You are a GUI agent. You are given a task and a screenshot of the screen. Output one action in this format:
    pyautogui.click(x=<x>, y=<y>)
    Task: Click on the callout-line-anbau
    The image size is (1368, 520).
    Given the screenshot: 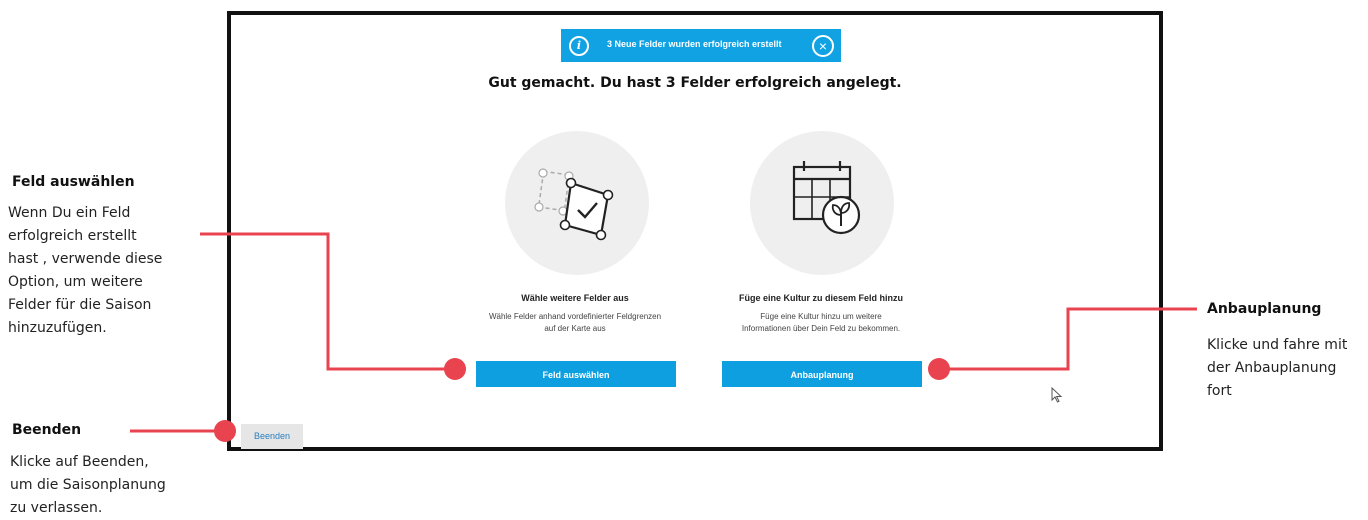 What is the action you would take?
    pyautogui.click(x=1068, y=339)
    